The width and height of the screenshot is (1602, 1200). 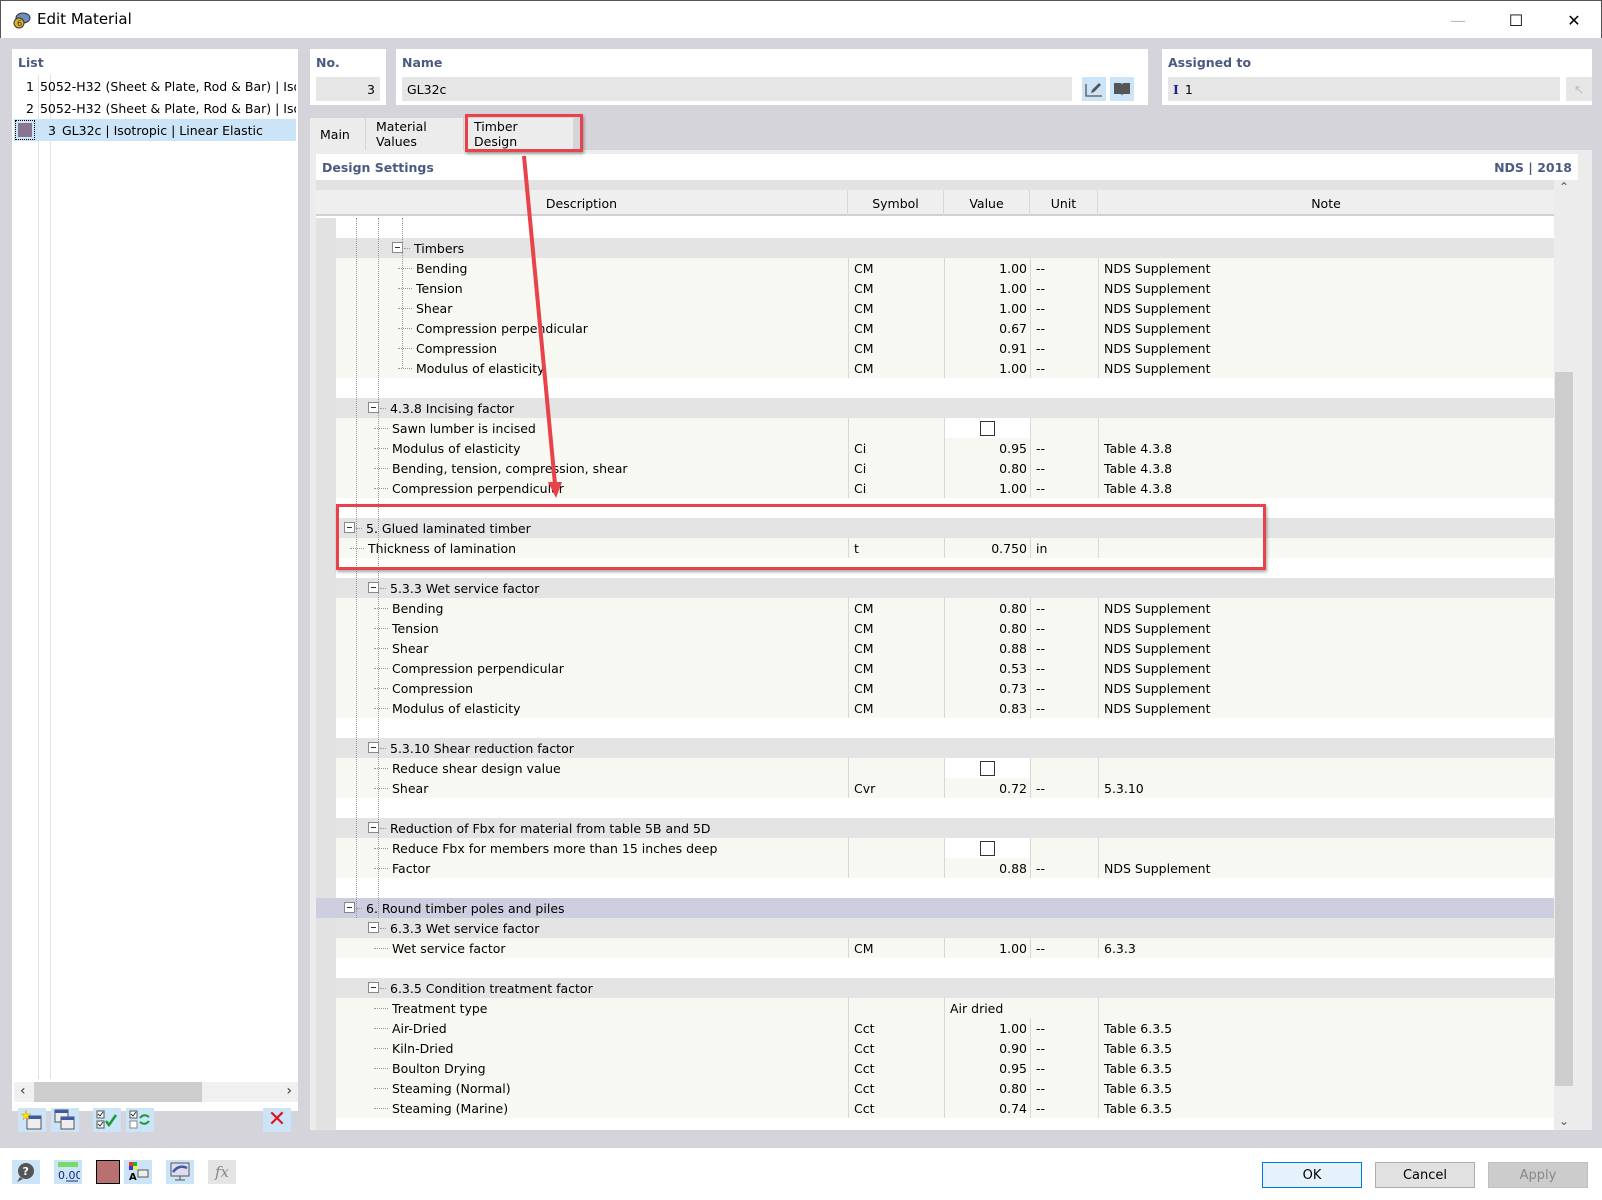 I want to click on close-window-button: ✕, so click(x=1573, y=20).